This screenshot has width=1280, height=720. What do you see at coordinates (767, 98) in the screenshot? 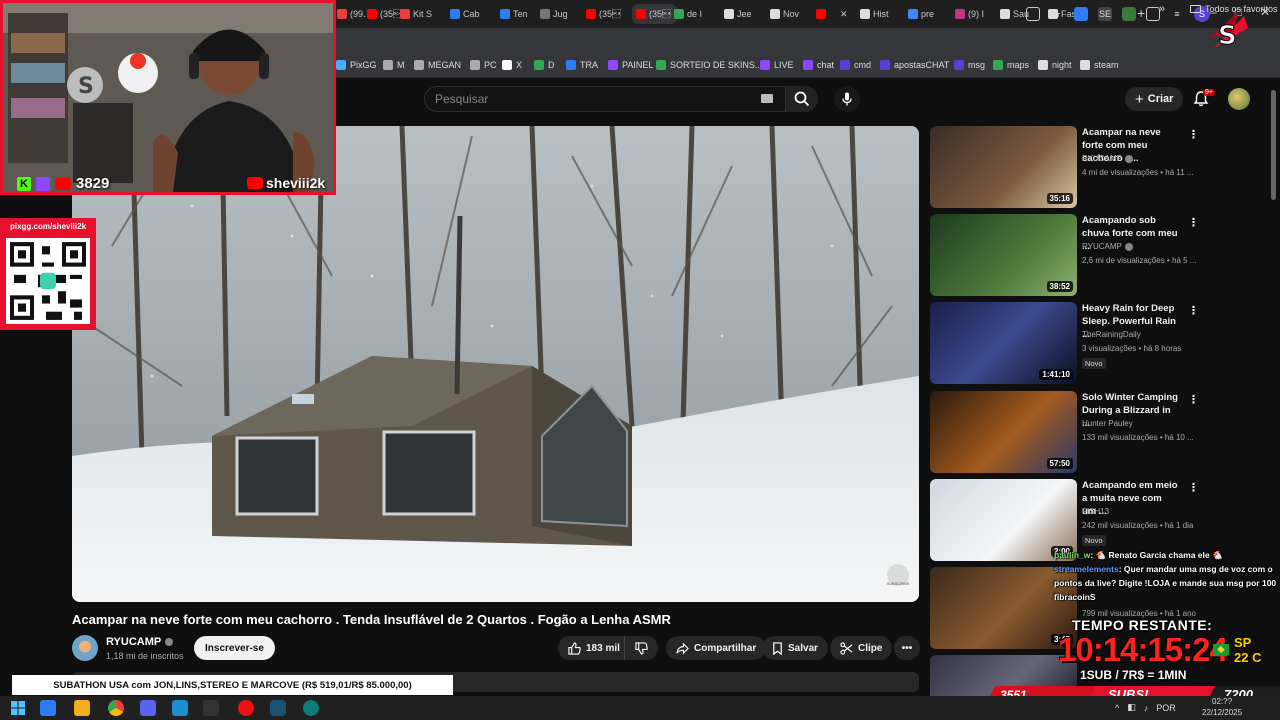
I see `keyboard-icon` at bounding box center [767, 98].